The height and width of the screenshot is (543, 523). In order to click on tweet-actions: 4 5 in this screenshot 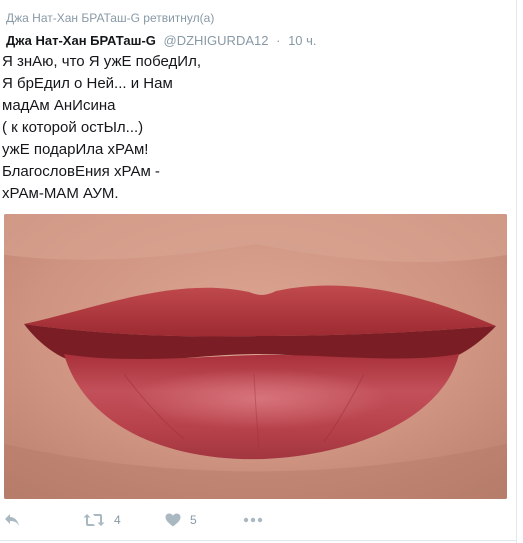, I will do `click(258, 520)`.